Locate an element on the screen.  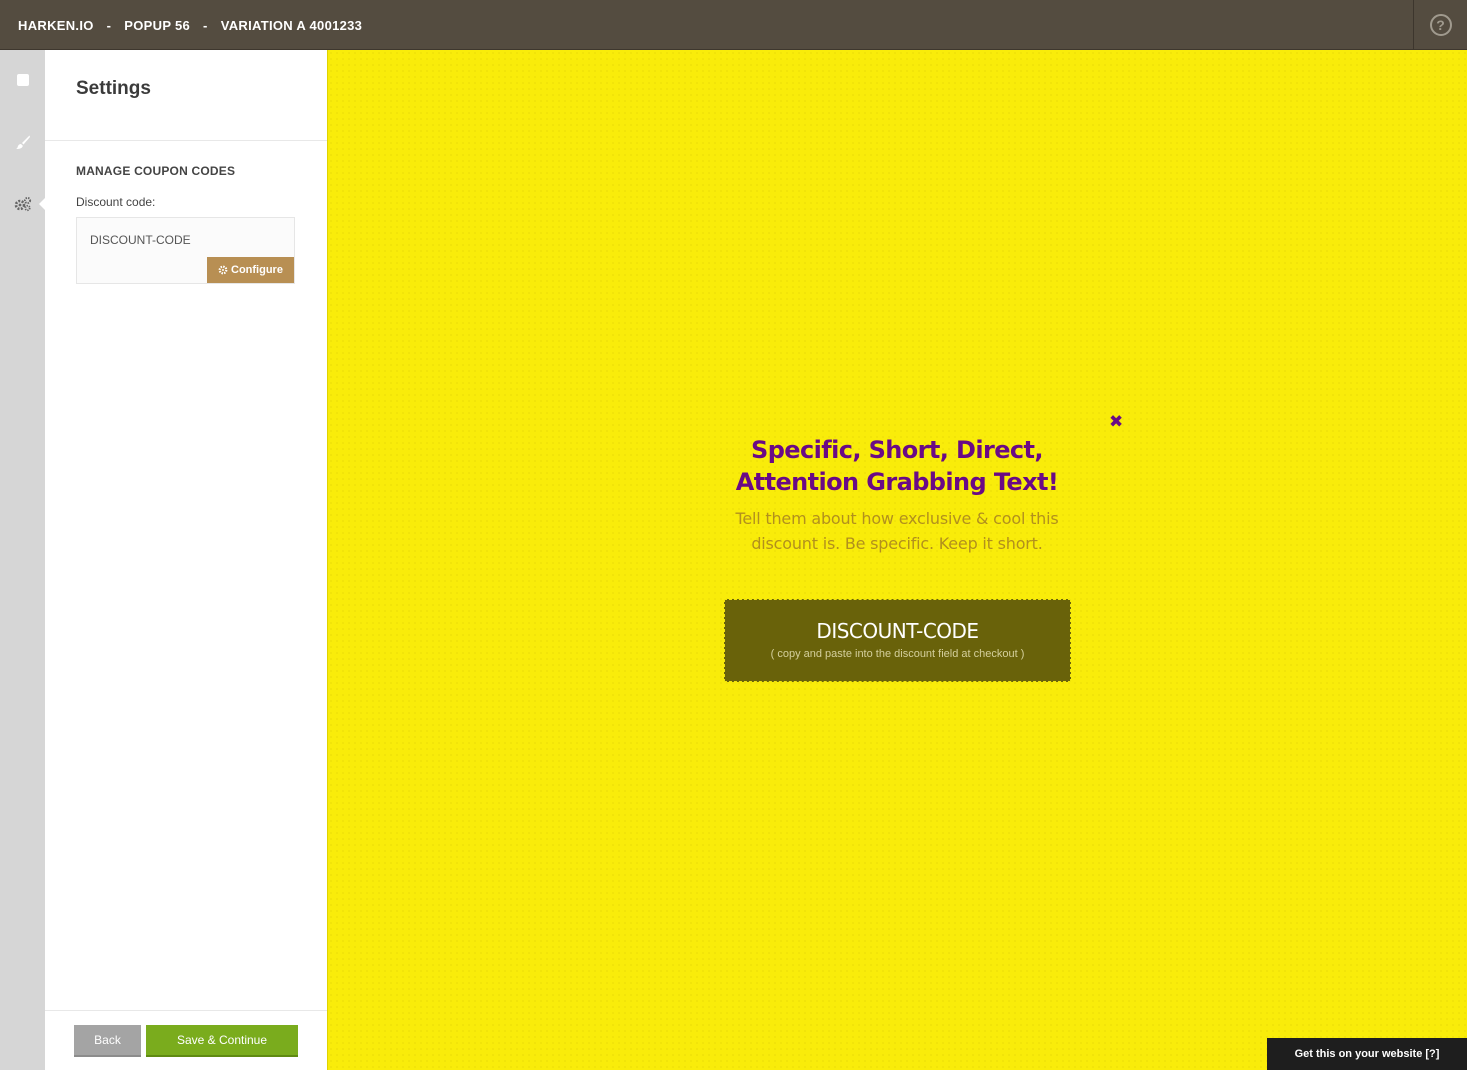
help-icon: ? is located at coordinates (1440, 25).